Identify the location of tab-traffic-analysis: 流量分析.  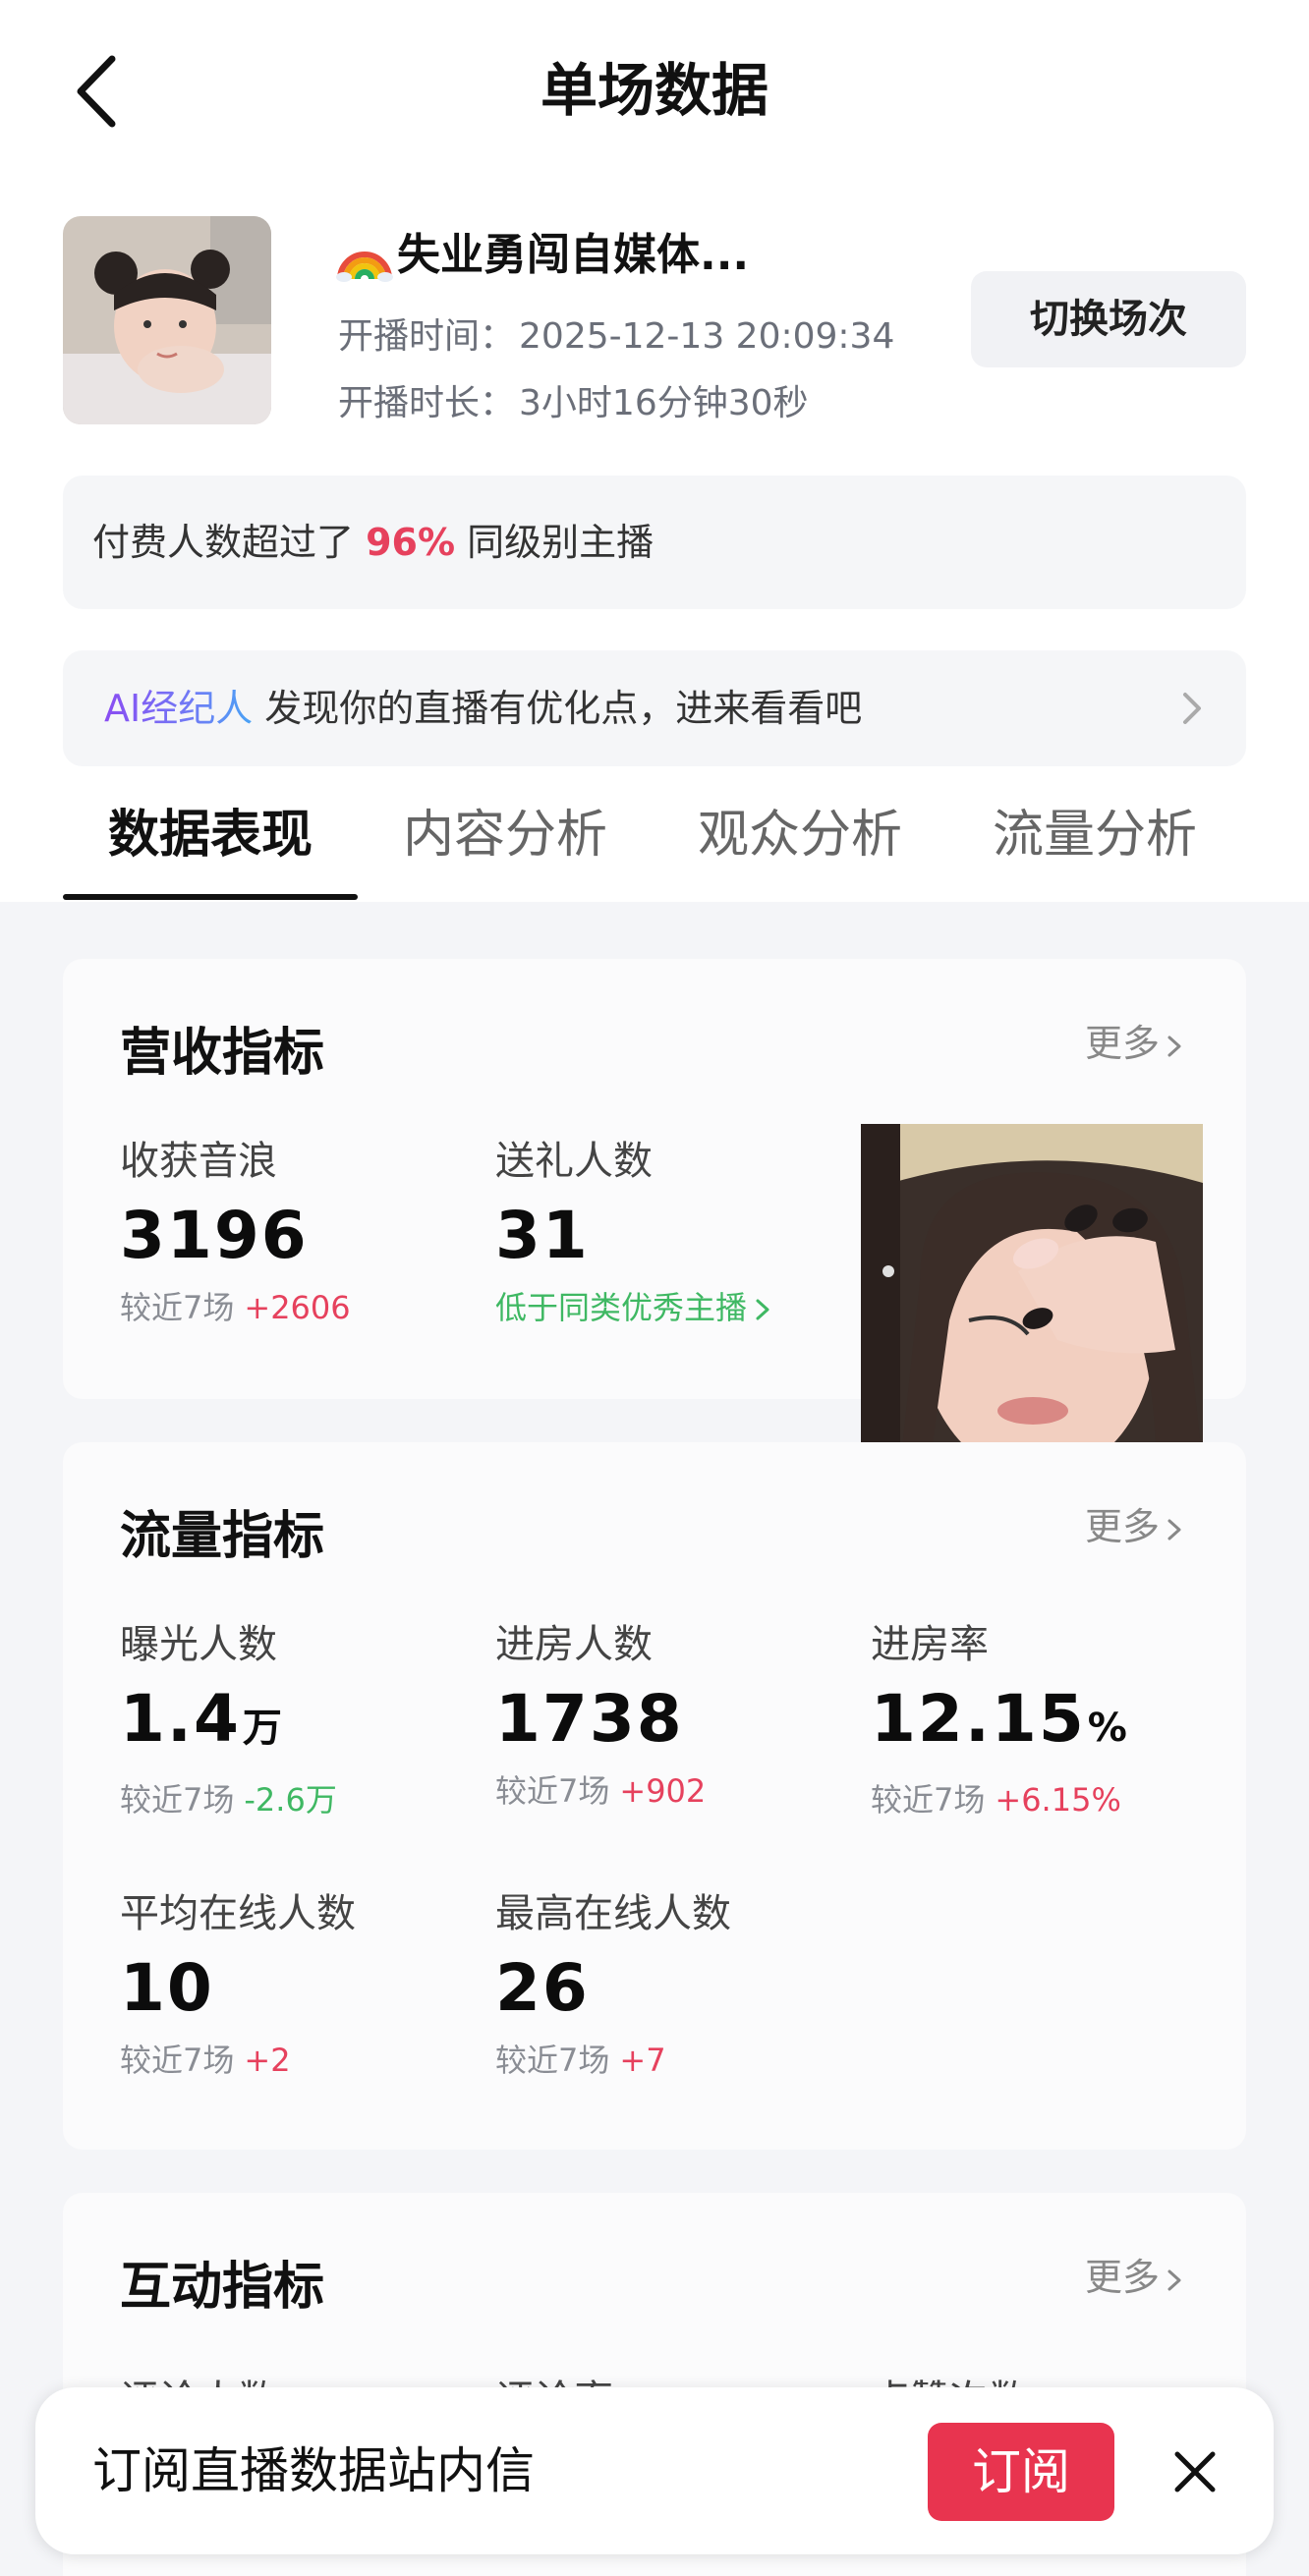
(1095, 835).